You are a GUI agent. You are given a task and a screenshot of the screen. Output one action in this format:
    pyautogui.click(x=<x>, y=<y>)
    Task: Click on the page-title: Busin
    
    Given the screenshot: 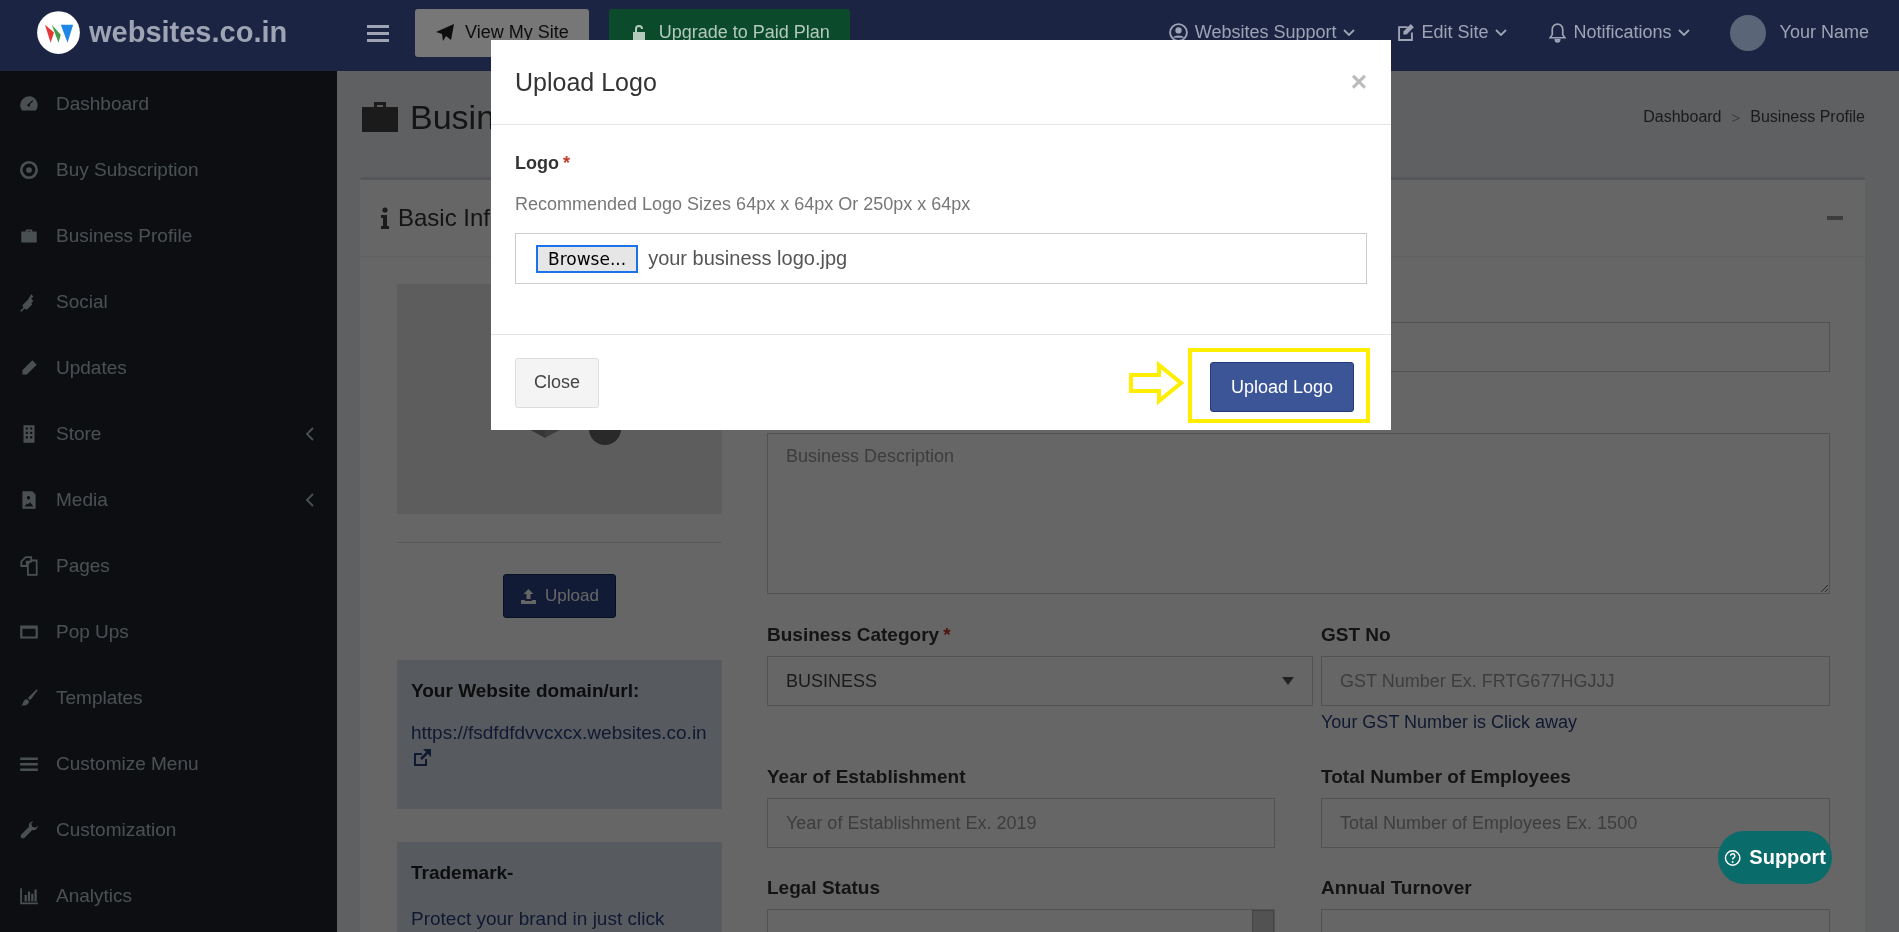 What is the action you would take?
    pyautogui.click(x=453, y=117)
    